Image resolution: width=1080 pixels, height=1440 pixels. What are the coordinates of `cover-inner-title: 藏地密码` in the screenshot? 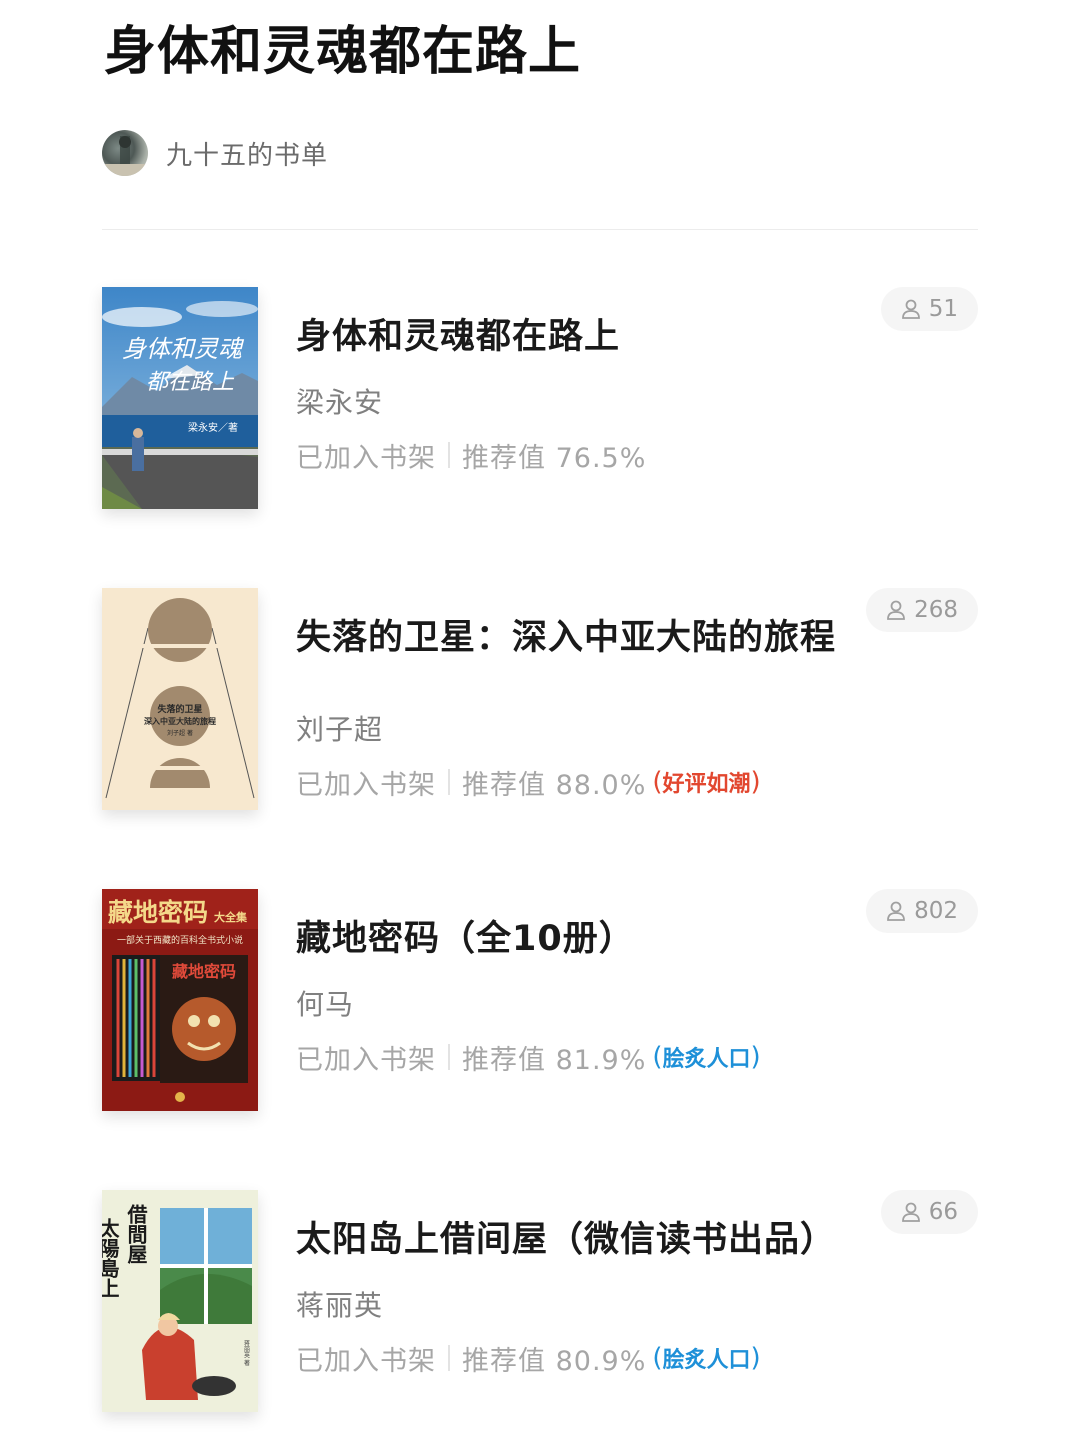 It's located at (204, 971).